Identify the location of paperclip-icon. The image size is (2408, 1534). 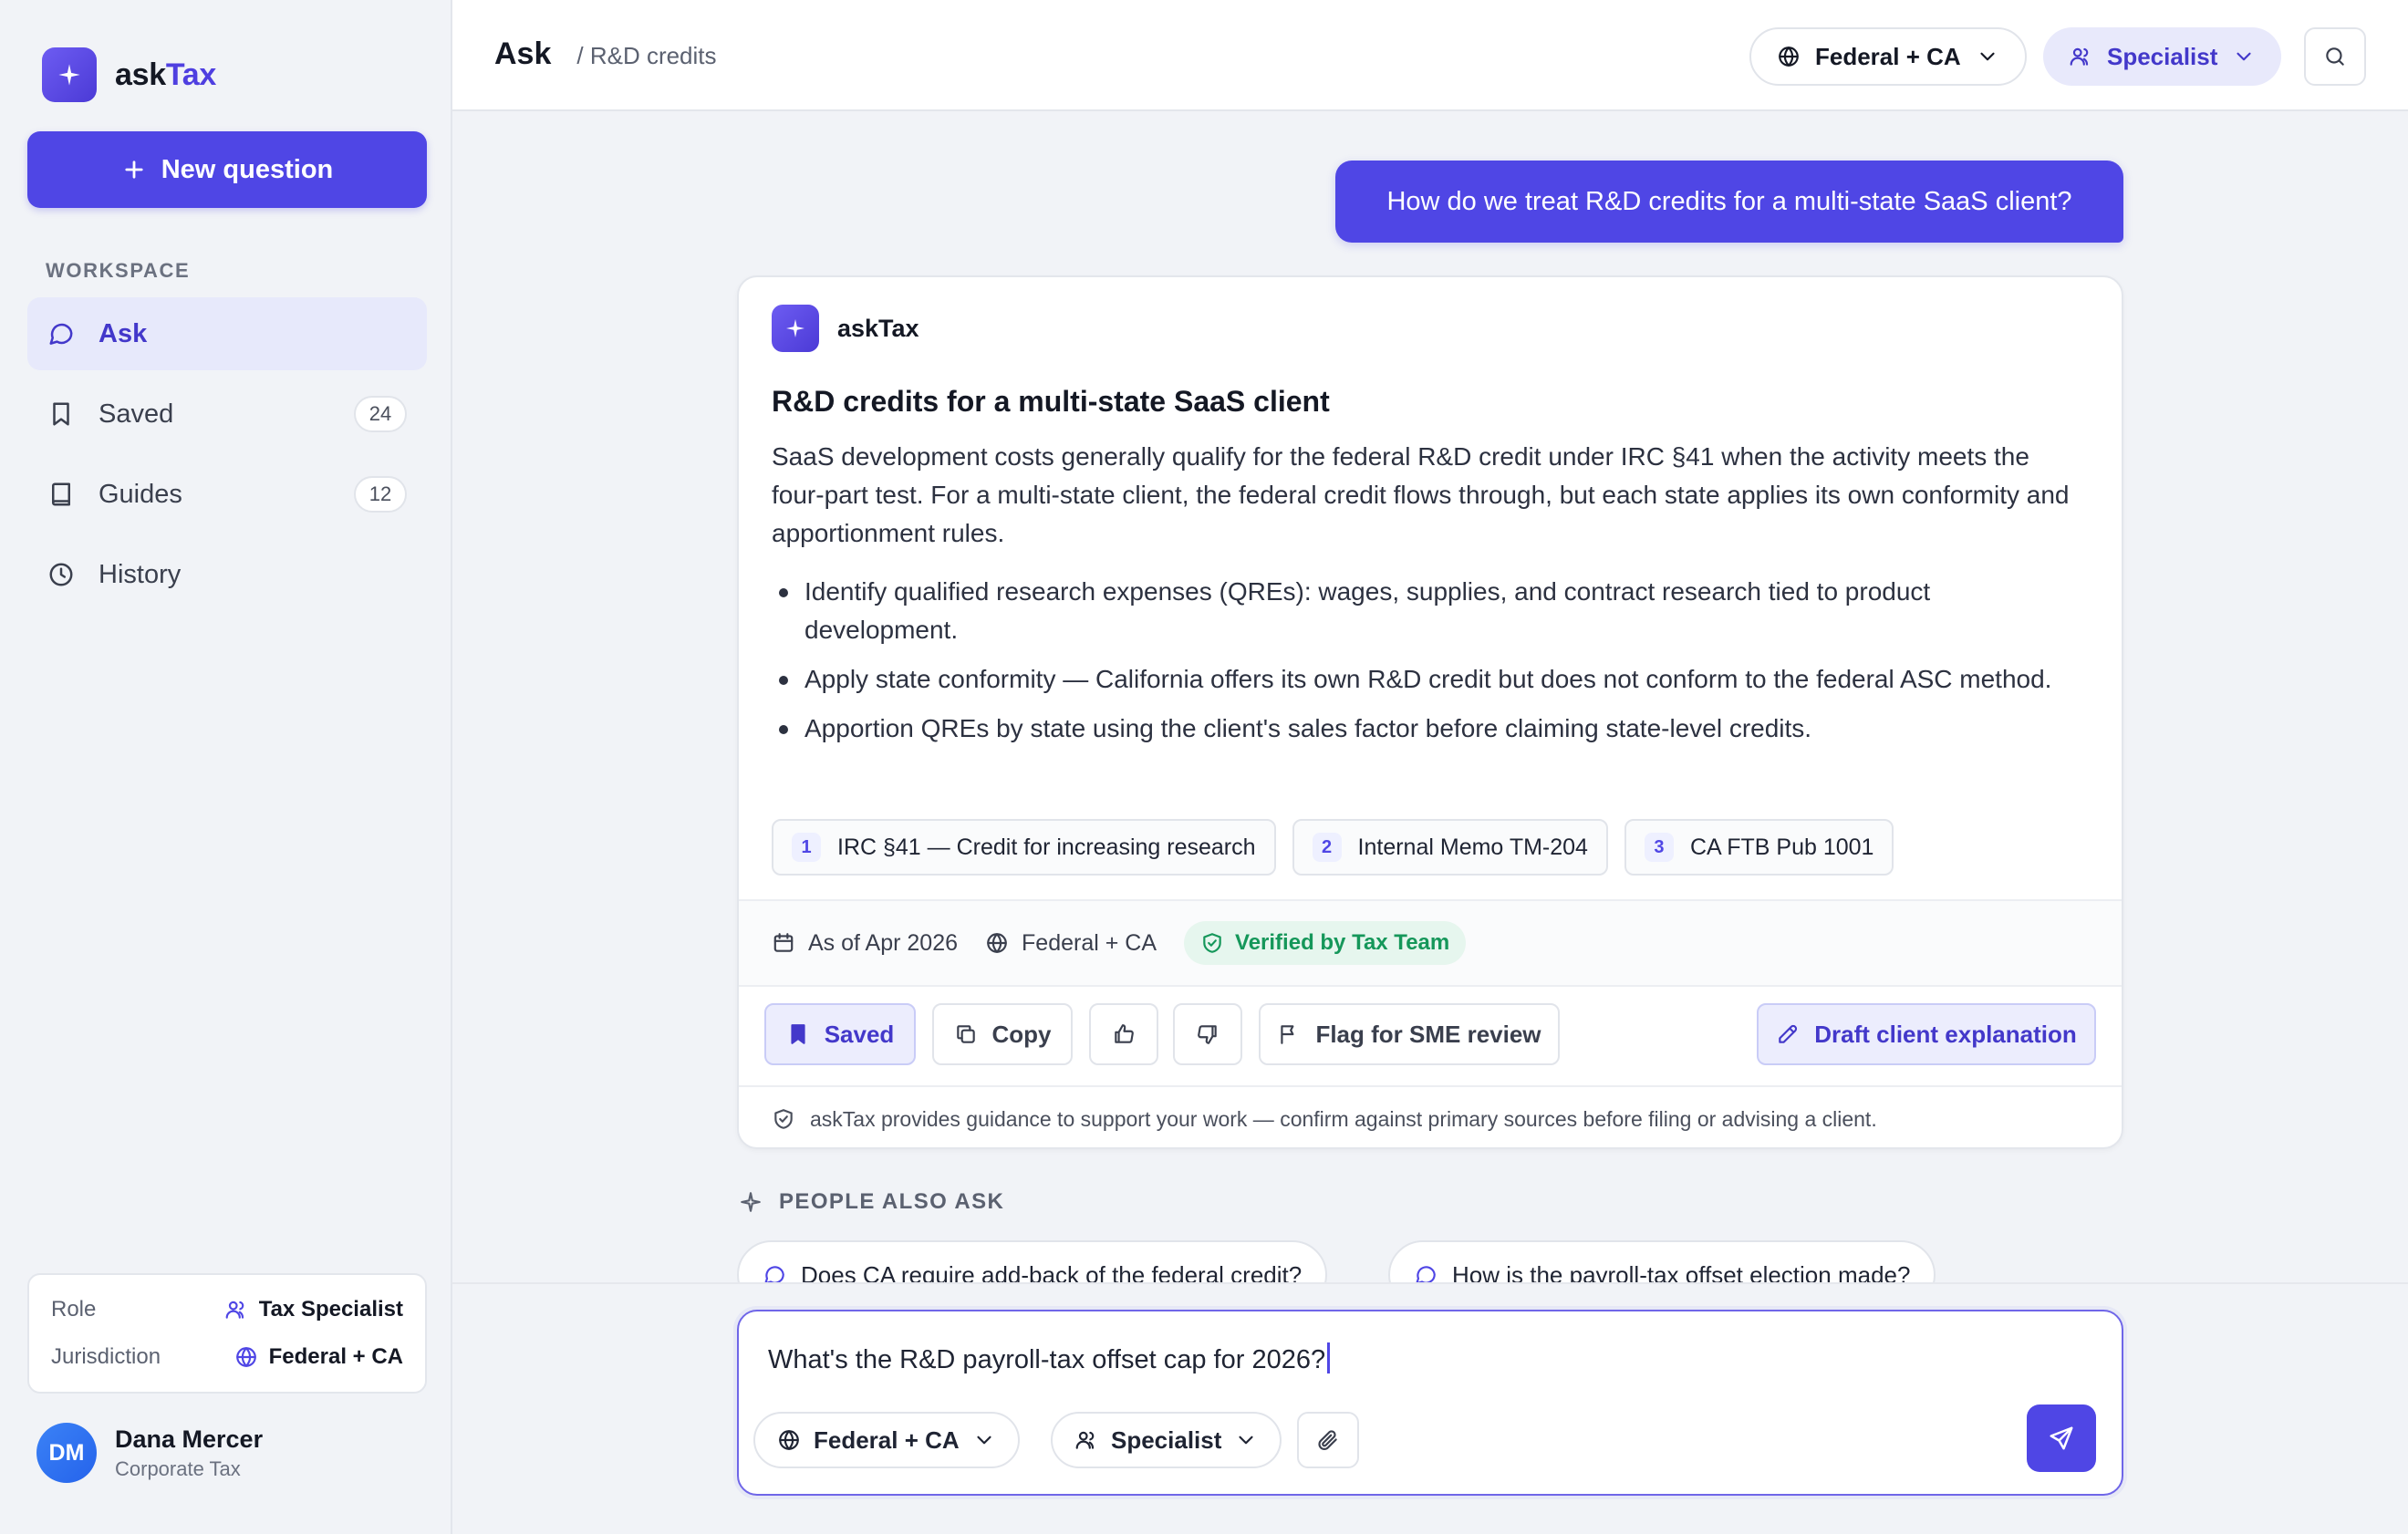
(1327, 1440).